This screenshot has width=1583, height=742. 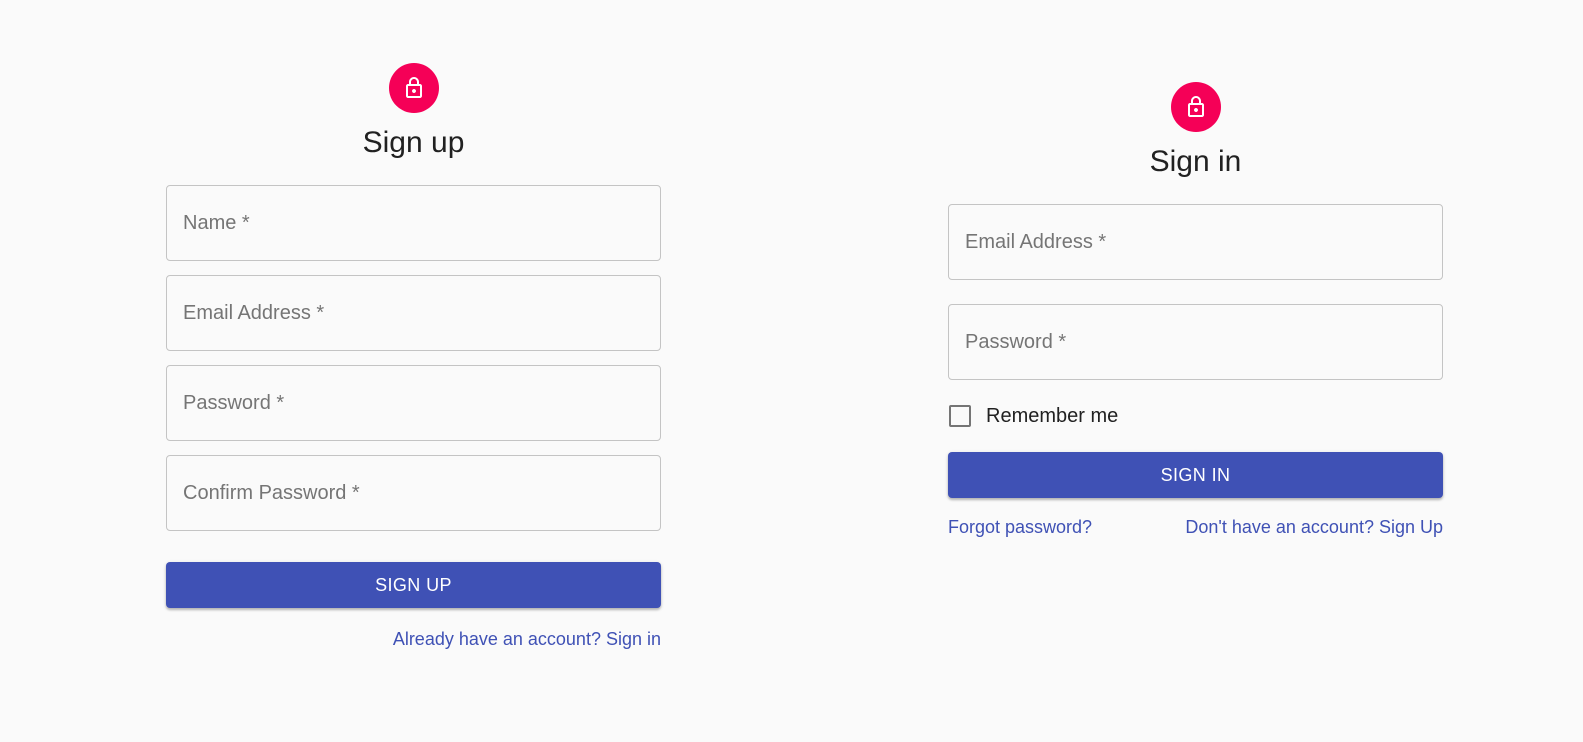 What do you see at coordinates (1195, 161) in the screenshot?
I see `signin-title: Sign in` at bounding box center [1195, 161].